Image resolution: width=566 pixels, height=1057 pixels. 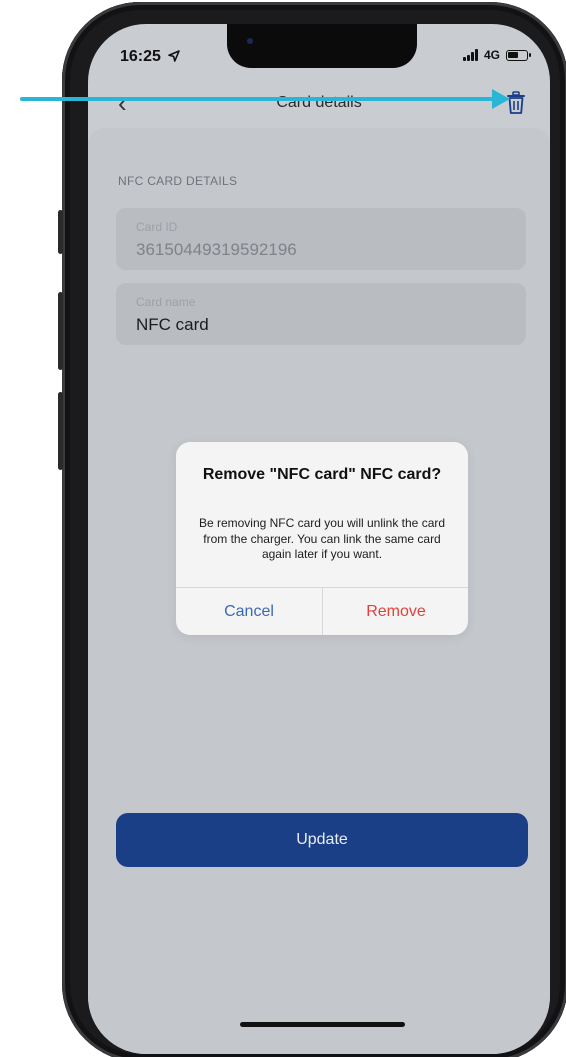 I want to click on status-time-text: 16:25, so click(x=140, y=56).